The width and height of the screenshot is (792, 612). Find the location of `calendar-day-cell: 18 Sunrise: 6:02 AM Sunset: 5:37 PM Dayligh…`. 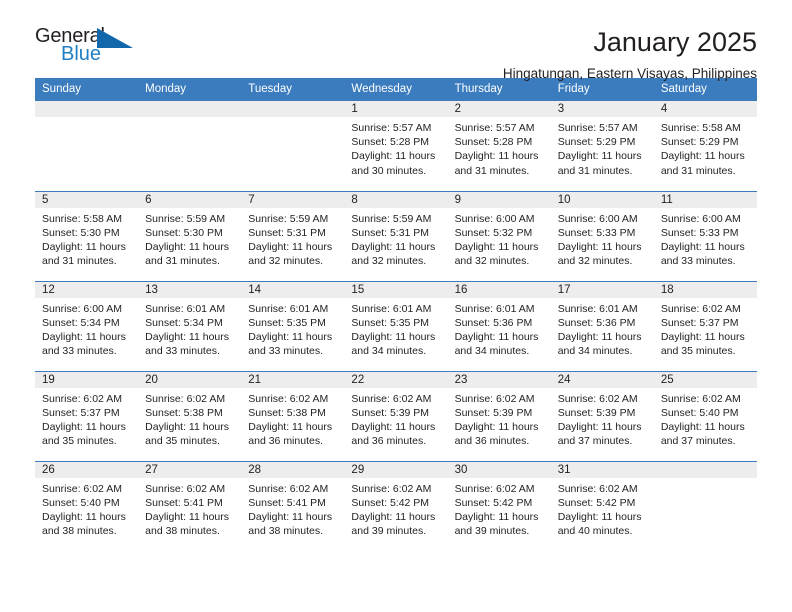

calendar-day-cell: 18 Sunrise: 6:02 AM Sunset: 5:37 PM Dayligh… is located at coordinates (705, 325).